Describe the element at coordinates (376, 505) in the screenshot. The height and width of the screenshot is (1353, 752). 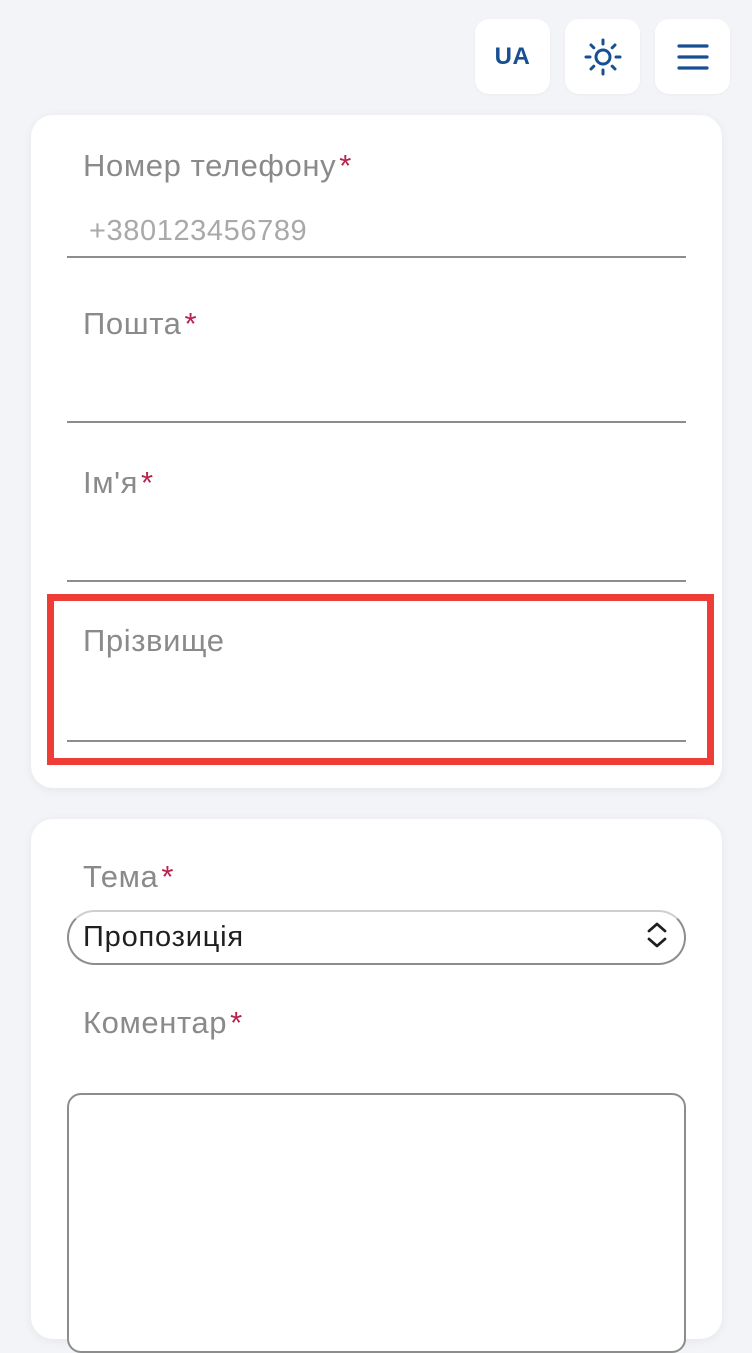
I see `first-name-field: Ім'я*` at that location.